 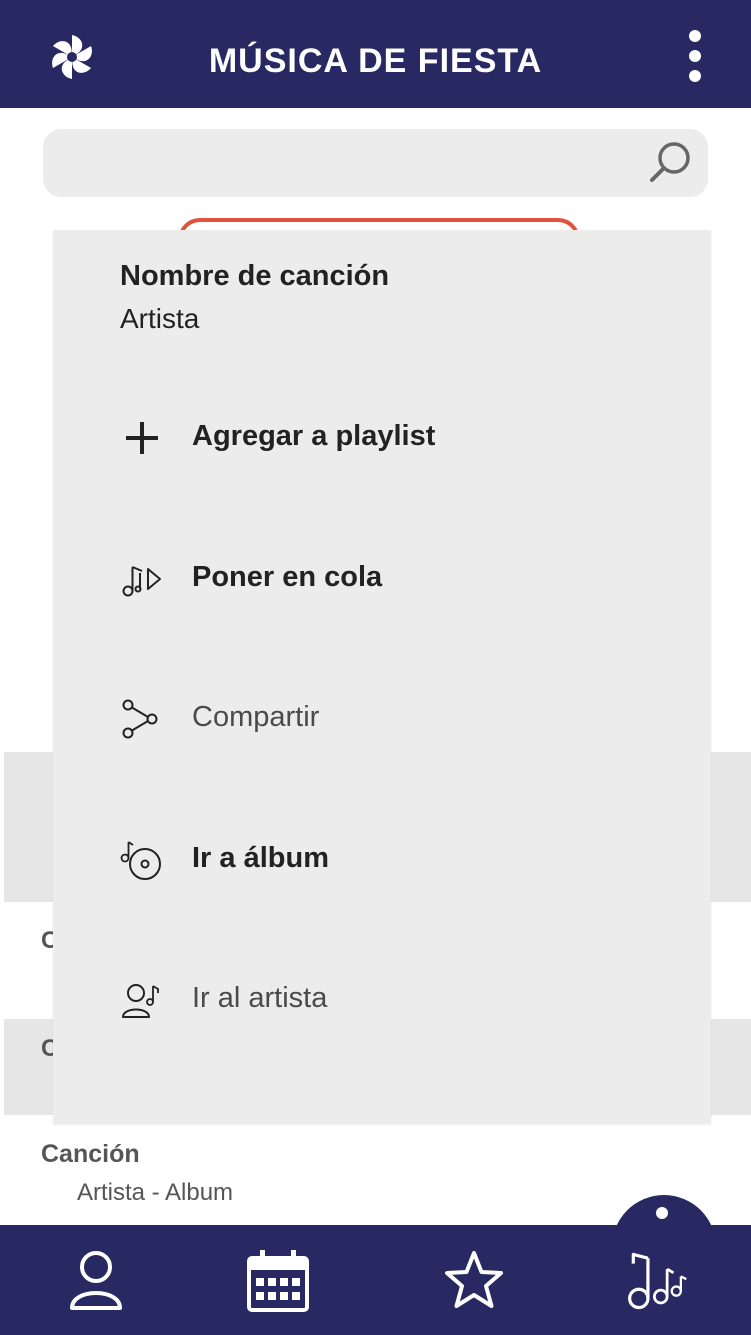 I want to click on song-subtitle: Artista - Album, so click(x=155, y=1192).